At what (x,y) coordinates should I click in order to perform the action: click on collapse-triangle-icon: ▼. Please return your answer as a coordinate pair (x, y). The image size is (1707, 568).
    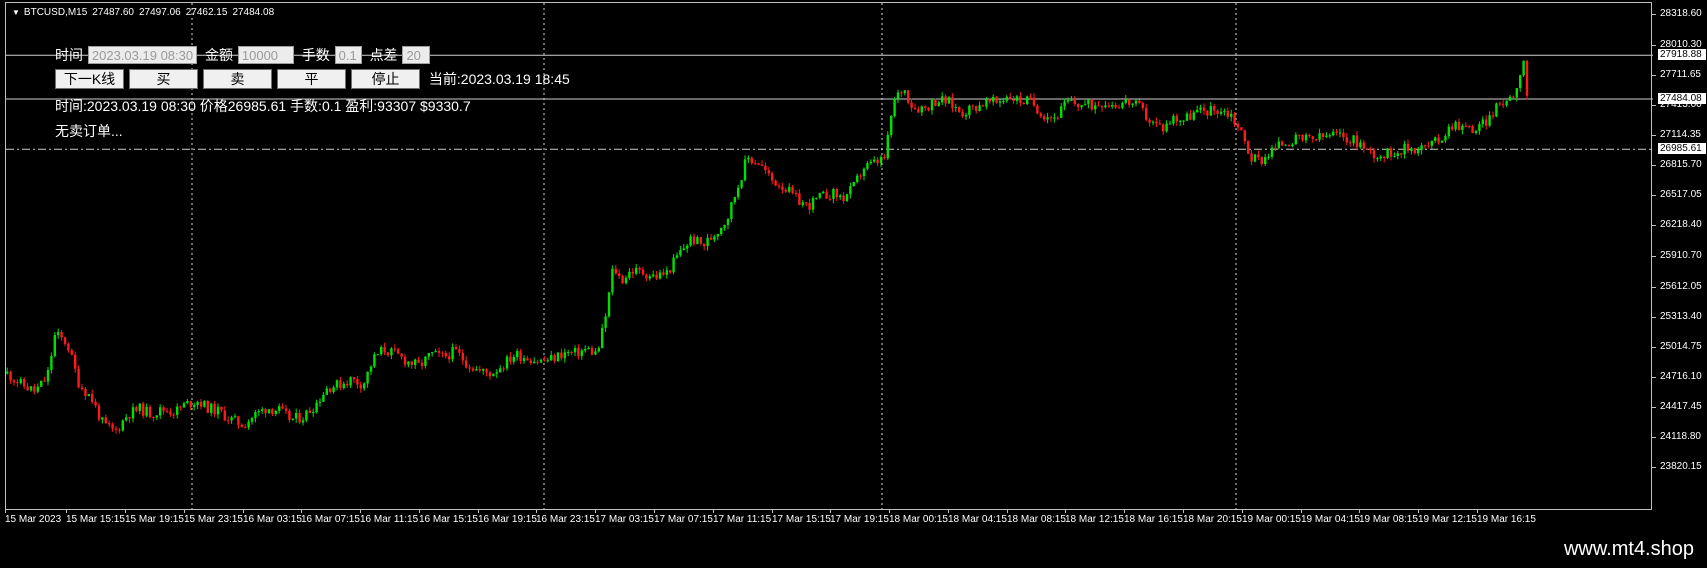
    Looking at the image, I should click on (16, 12).